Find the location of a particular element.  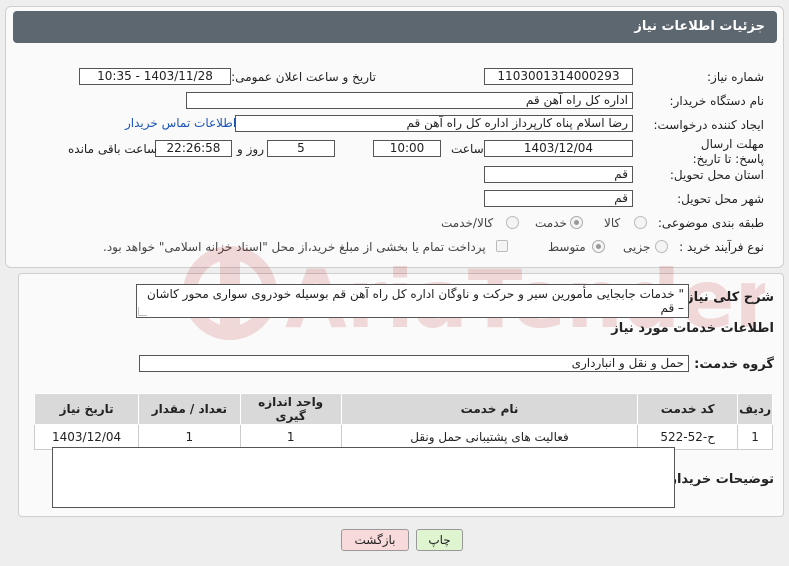

days-field: 5 is located at coordinates (301, 148).